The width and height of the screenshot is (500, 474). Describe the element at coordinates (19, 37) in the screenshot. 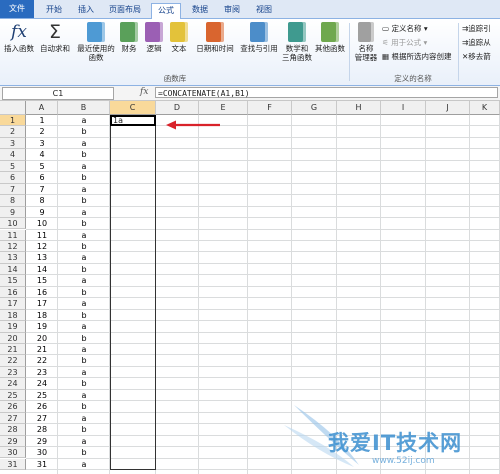

I see `insert-function-button: fx 插入函数` at that location.